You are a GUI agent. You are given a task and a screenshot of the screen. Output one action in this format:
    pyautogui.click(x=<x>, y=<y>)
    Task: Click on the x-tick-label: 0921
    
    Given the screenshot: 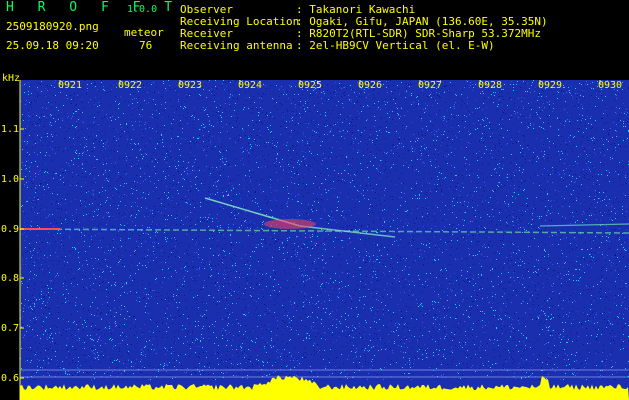 What is the action you would take?
    pyautogui.click(x=70, y=85)
    